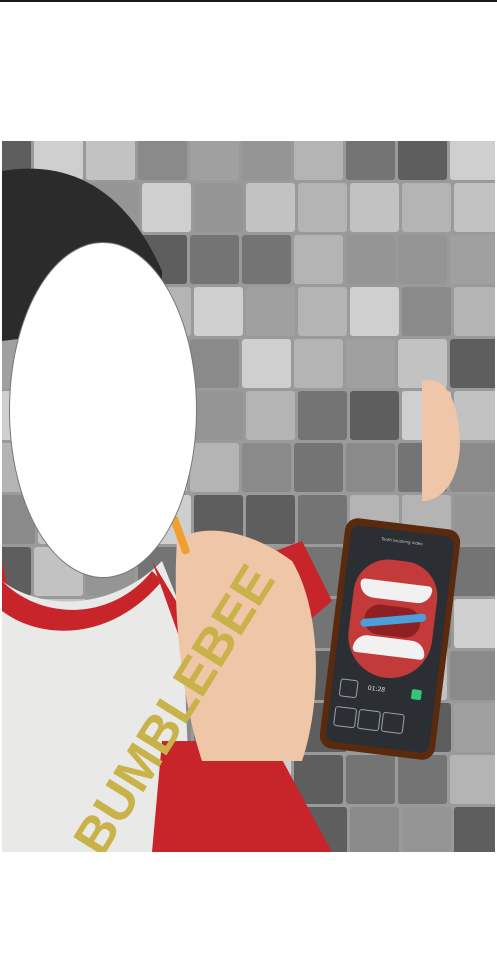 The height and width of the screenshot is (960, 497). What do you see at coordinates (348, 688) in the screenshot?
I see `stop-icon` at bounding box center [348, 688].